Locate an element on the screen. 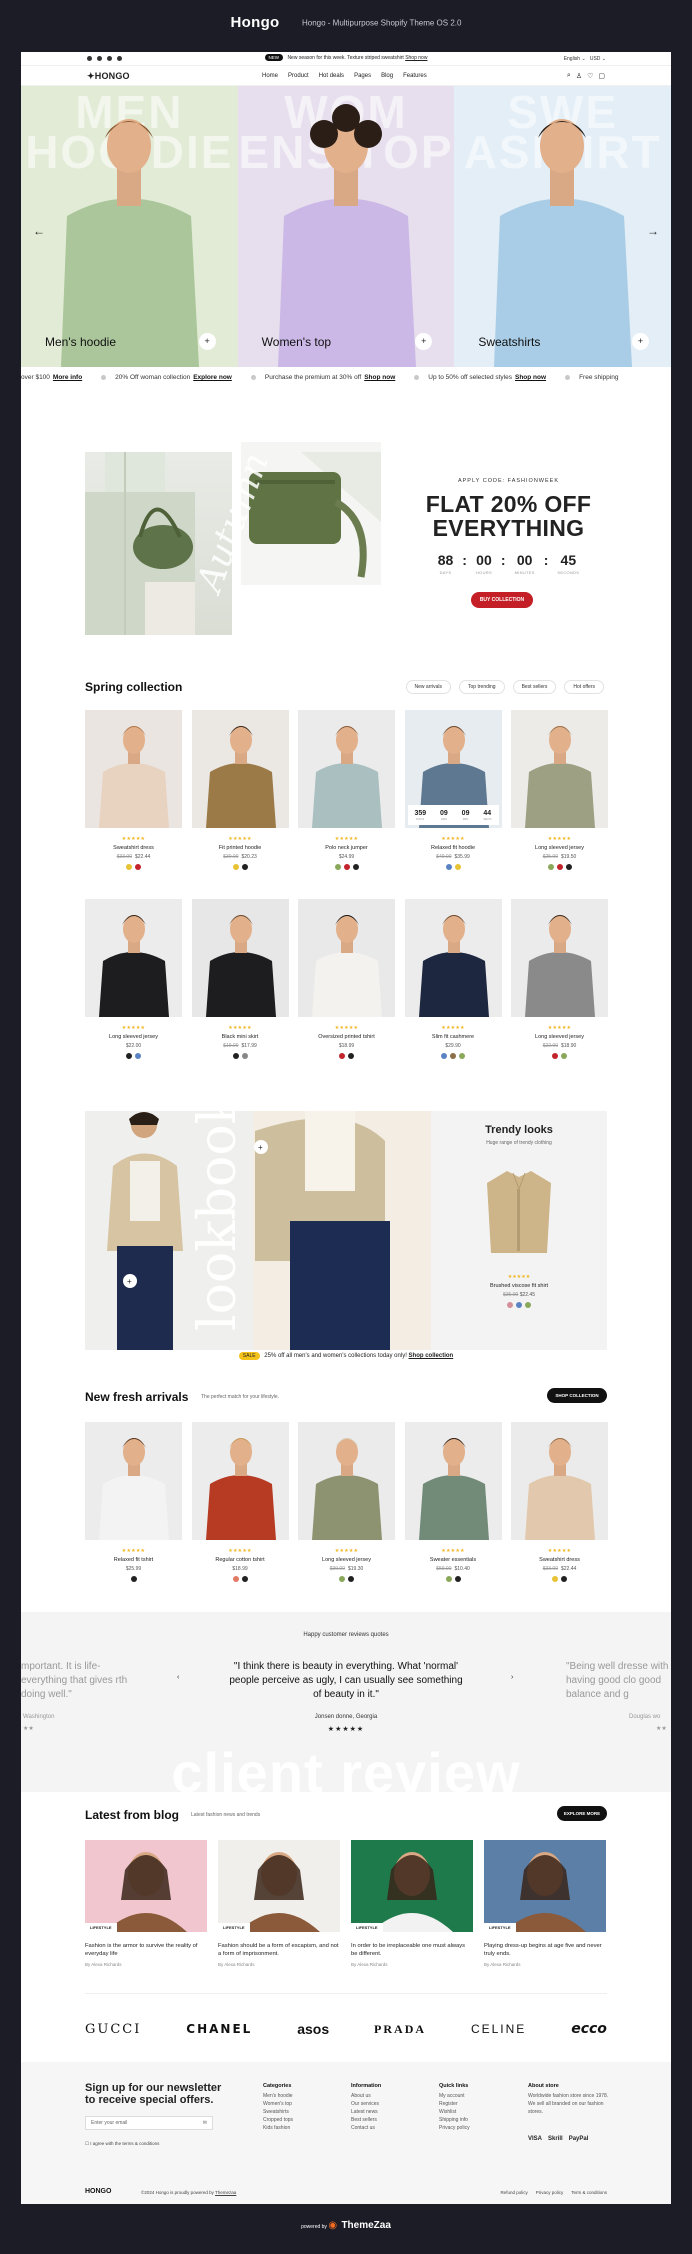 The image size is (692, 2254). shop-collection-button: SHOP COLLECTION is located at coordinates (577, 1395).